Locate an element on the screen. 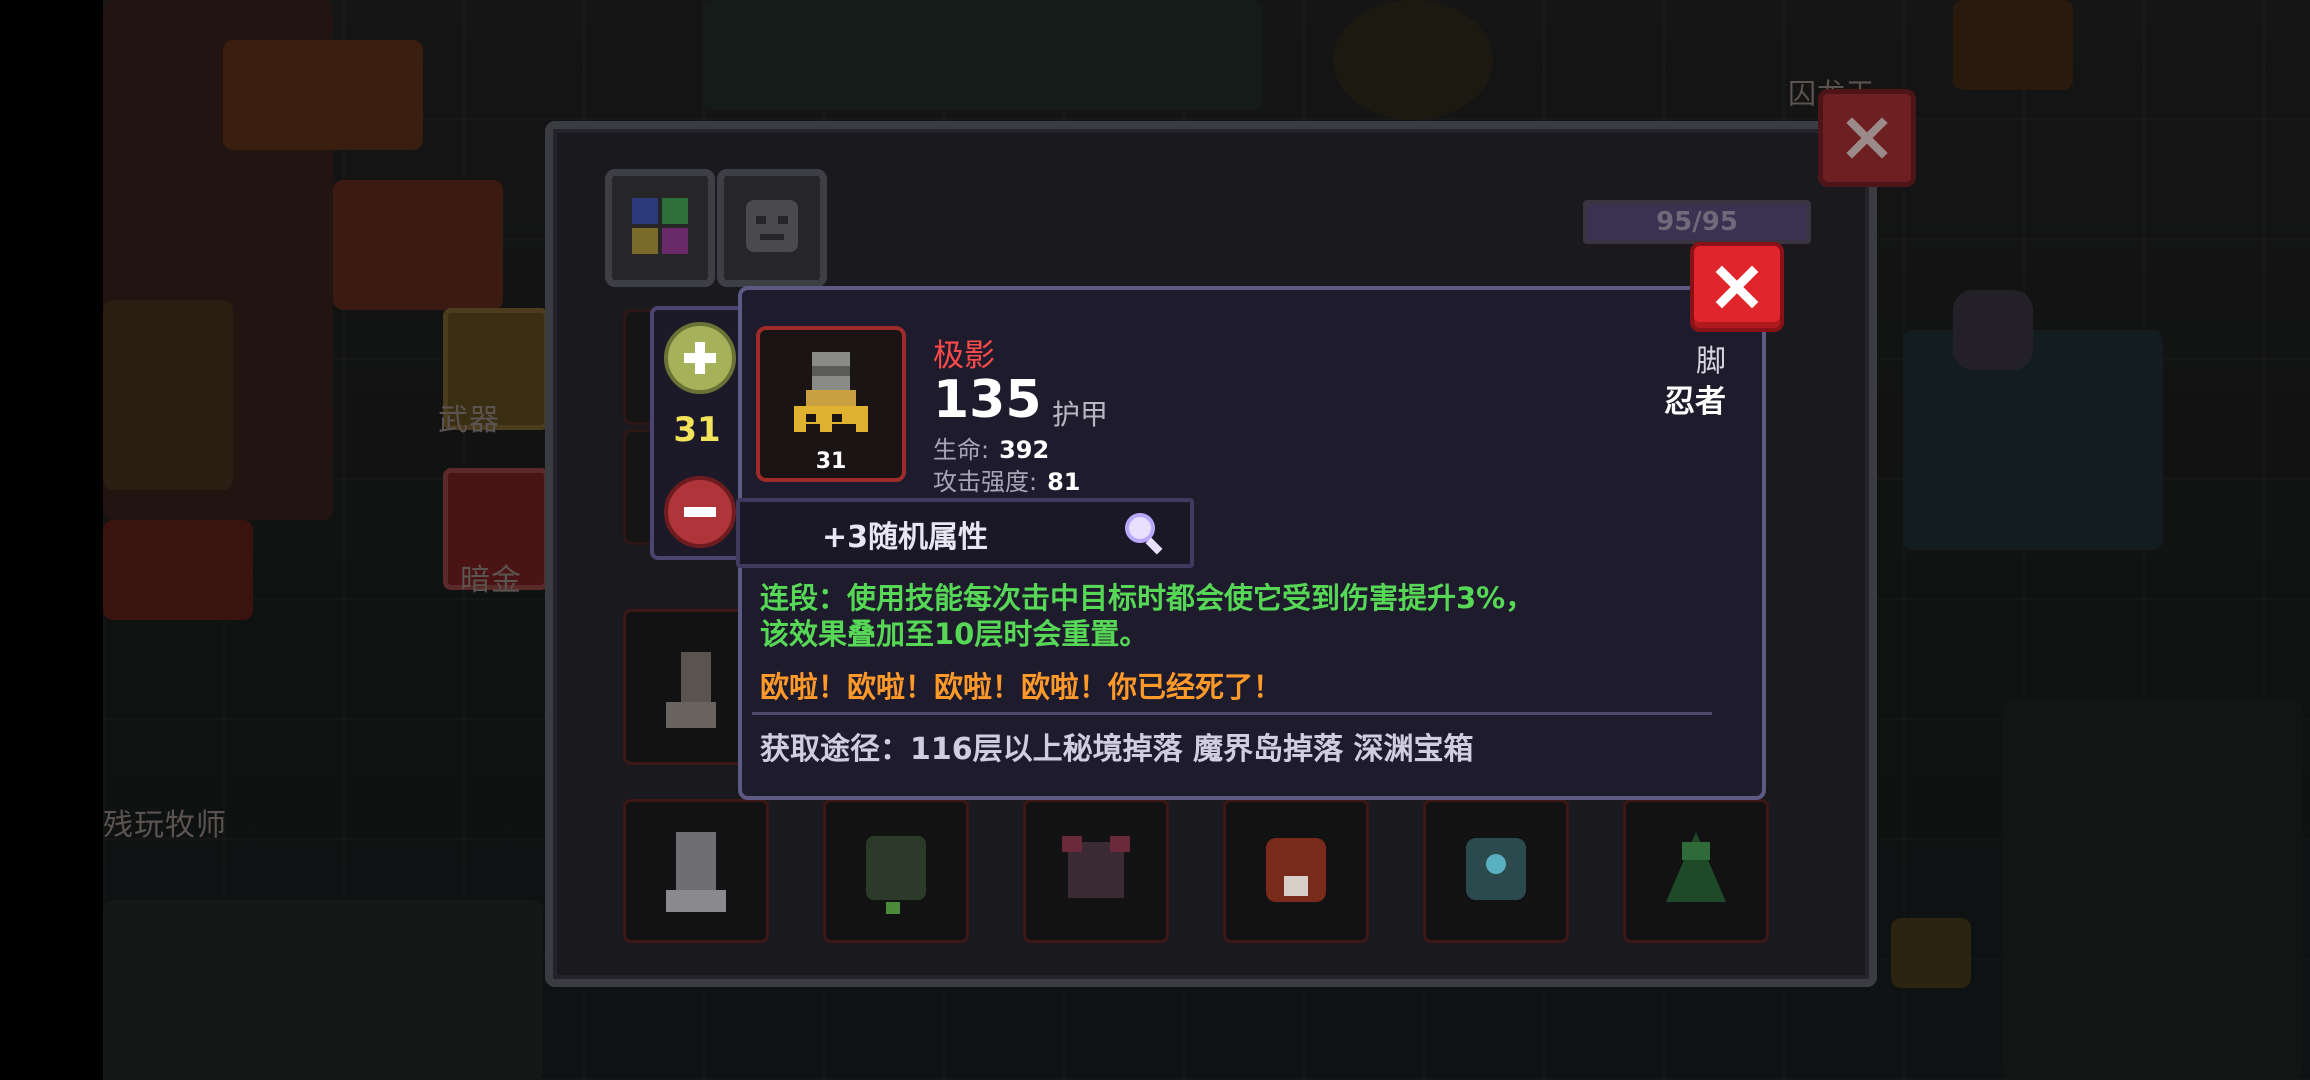 This screenshot has width=2310, height=1080. red-armor-icon is located at coordinates (1296, 870).